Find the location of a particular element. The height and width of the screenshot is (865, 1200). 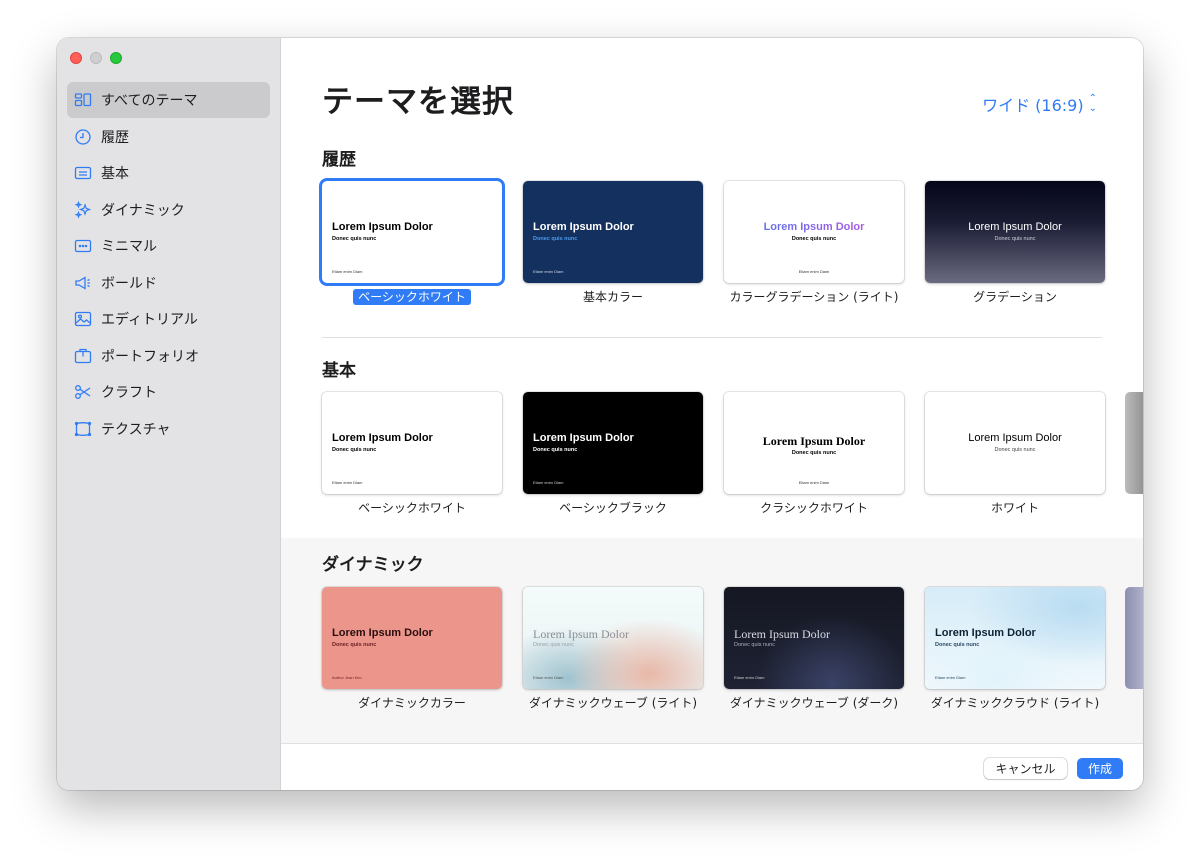

card-icon is located at coordinates (83, 173).